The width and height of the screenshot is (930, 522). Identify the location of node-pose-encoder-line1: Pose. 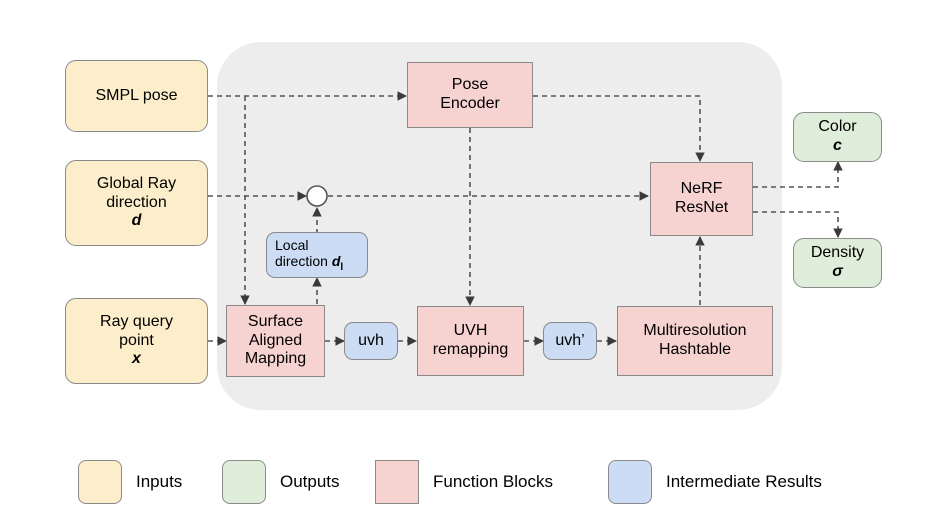
(470, 85).